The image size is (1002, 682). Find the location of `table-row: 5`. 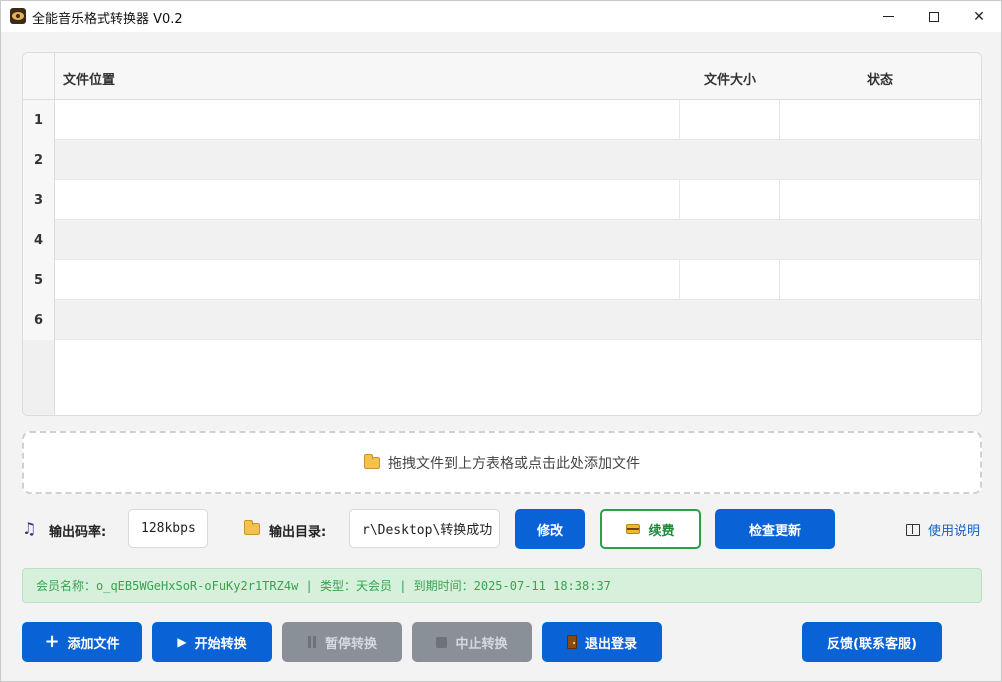

table-row: 5 is located at coordinates (502, 280).